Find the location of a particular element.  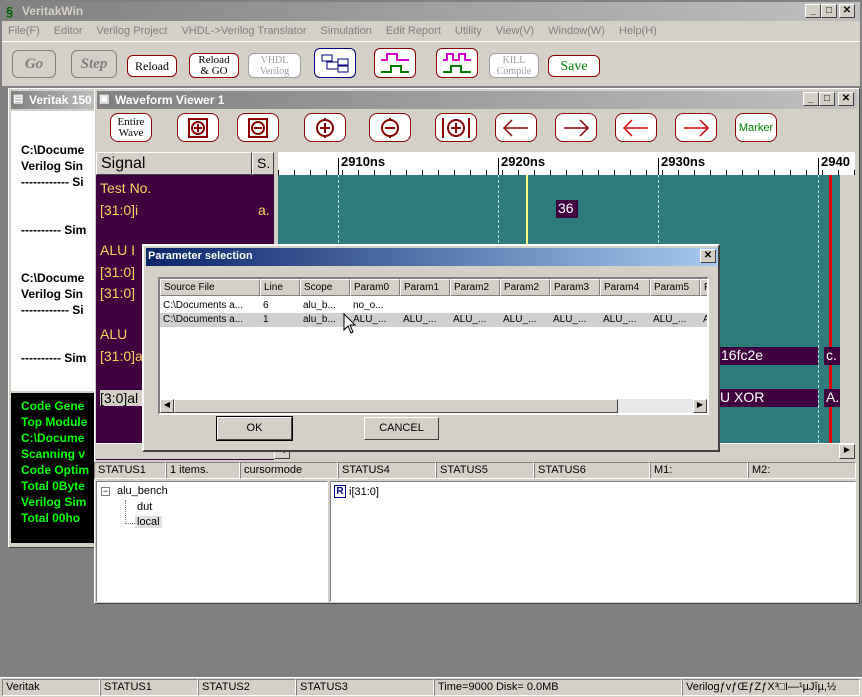

list-hscrollbar: ◀ ▶ is located at coordinates (433, 406).